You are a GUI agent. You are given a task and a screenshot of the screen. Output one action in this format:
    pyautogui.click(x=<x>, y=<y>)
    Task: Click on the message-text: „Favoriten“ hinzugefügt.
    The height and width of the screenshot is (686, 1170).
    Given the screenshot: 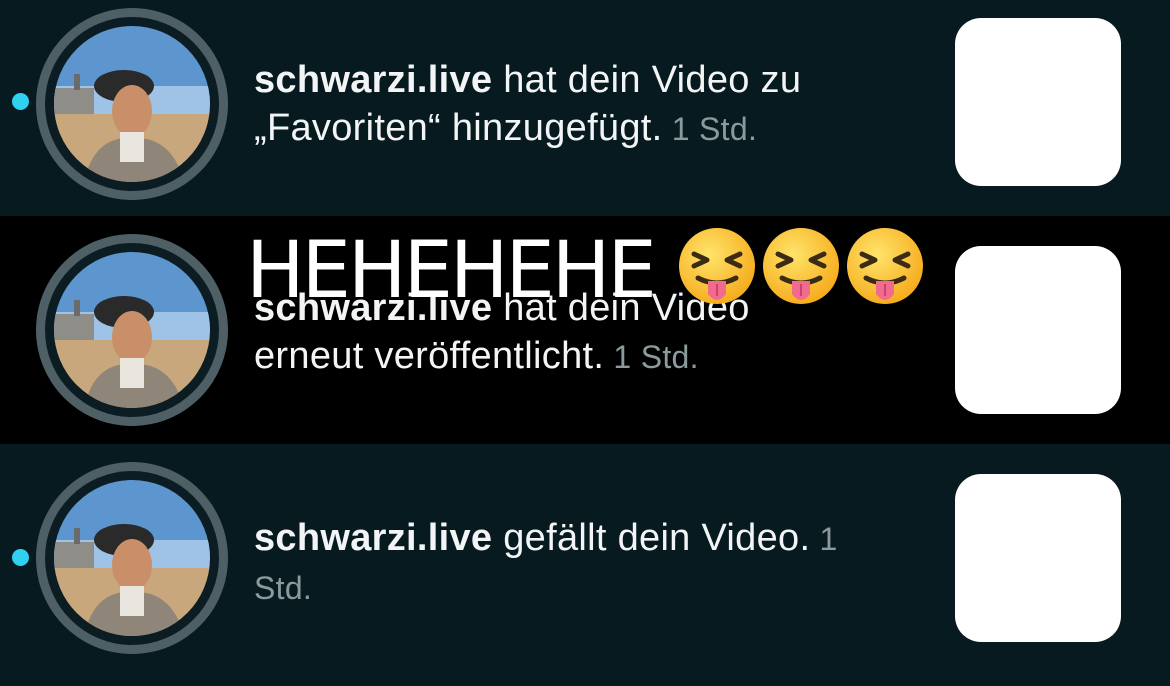 What is the action you would take?
    pyautogui.click(x=458, y=128)
    